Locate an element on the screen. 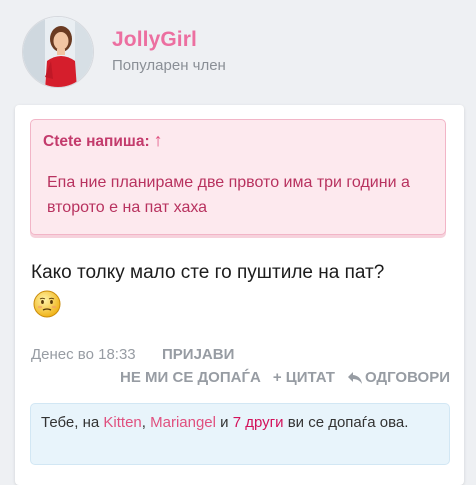  username-link: JollyGirl is located at coordinates (154, 40).